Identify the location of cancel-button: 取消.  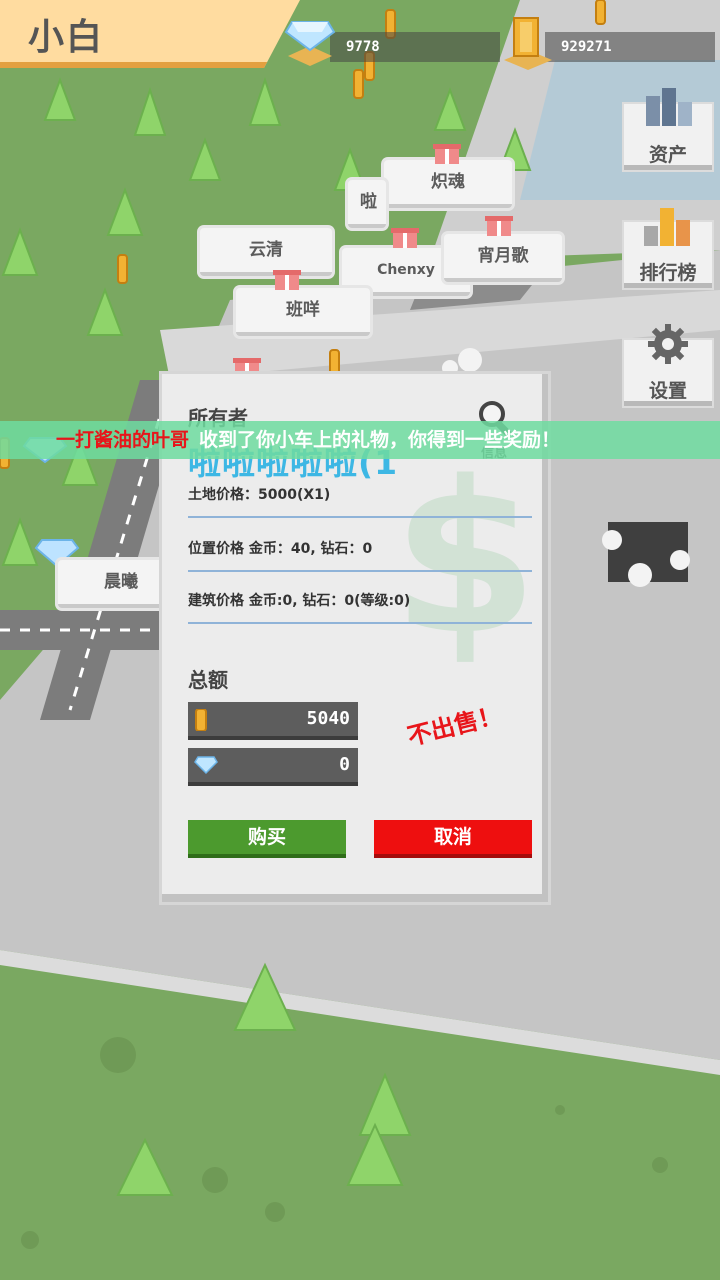
(453, 839).